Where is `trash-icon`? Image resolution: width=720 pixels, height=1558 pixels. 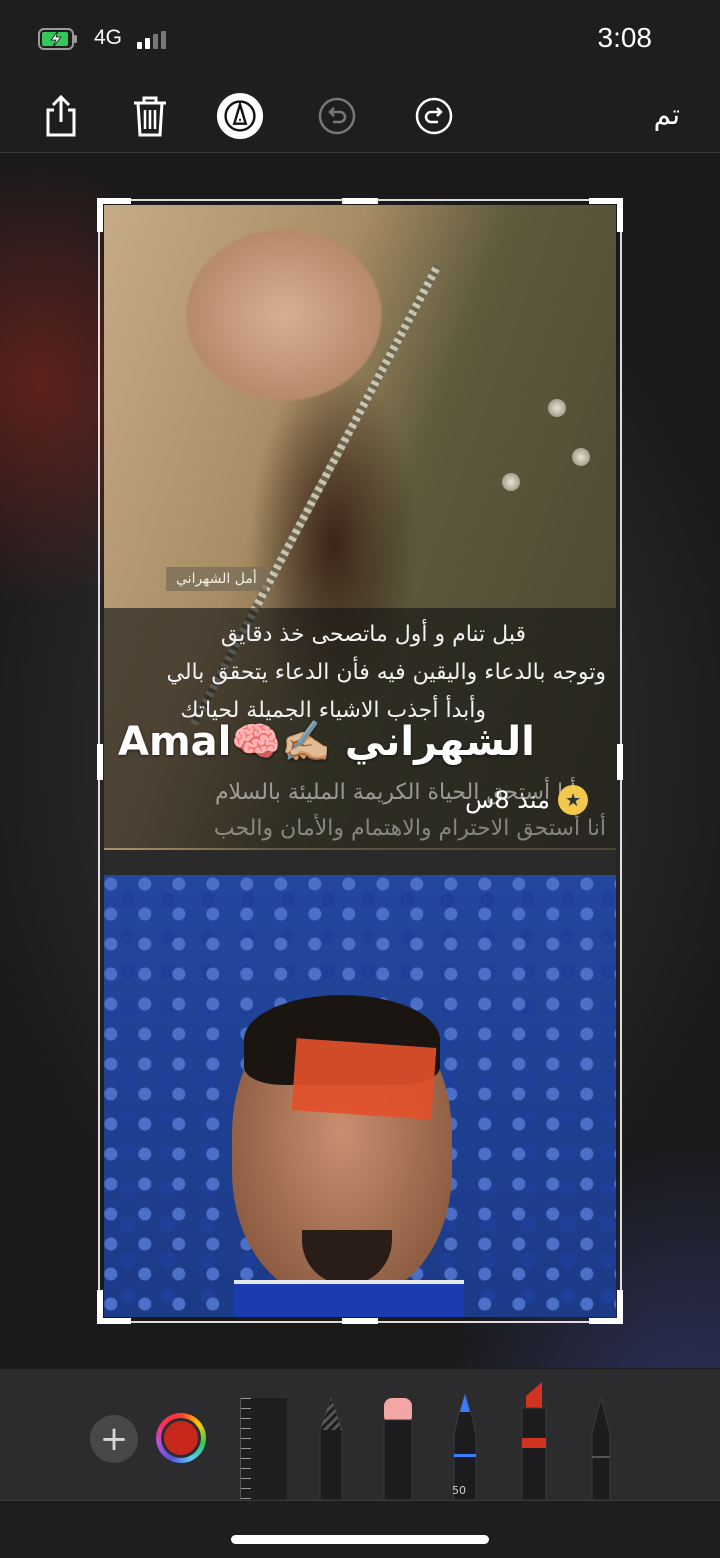
trash-icon is located at coordinates (150, 116).